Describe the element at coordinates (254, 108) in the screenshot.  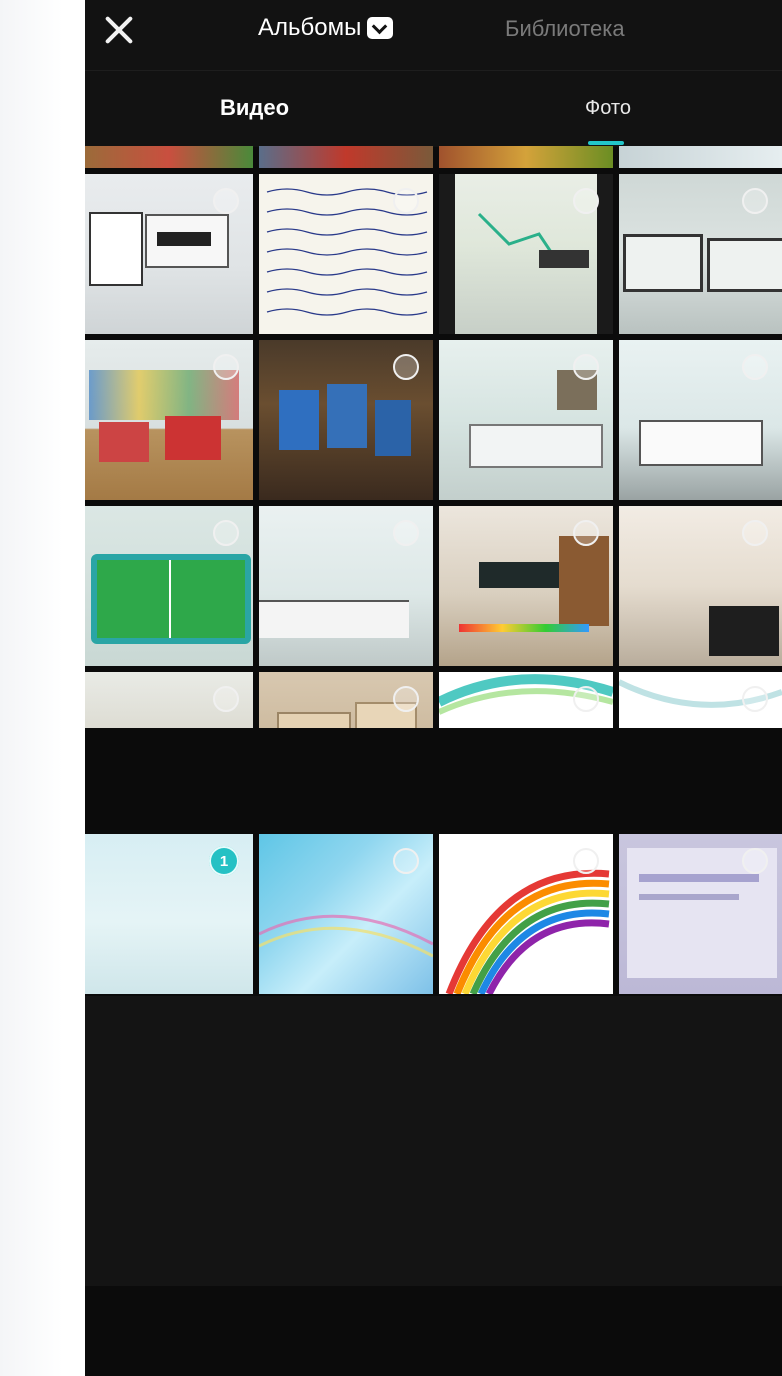
I see `tab-video: Видео` at that location.